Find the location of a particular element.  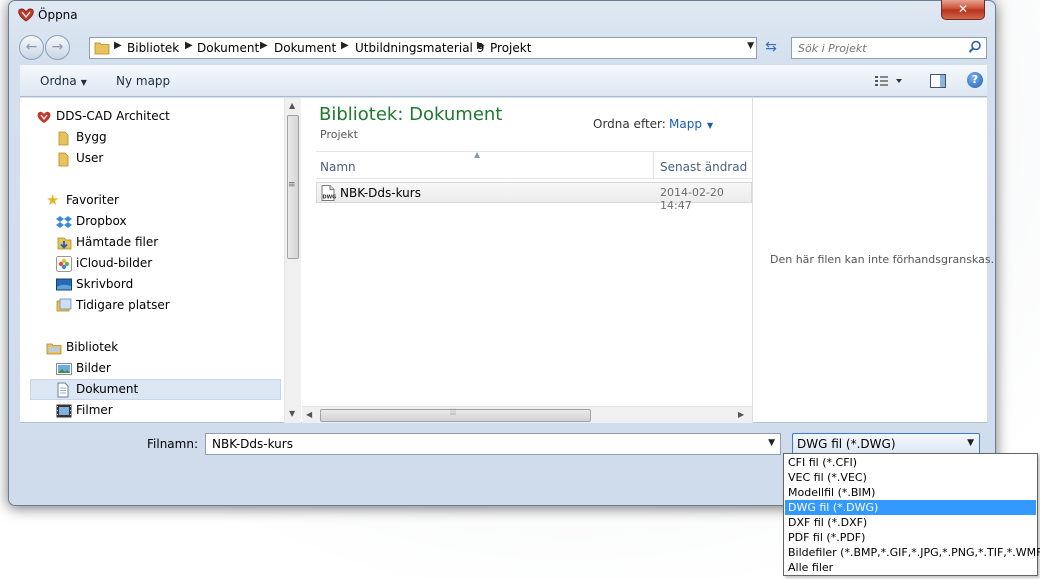

forward-arrow-icon: → is located at coordinates (57, 47).